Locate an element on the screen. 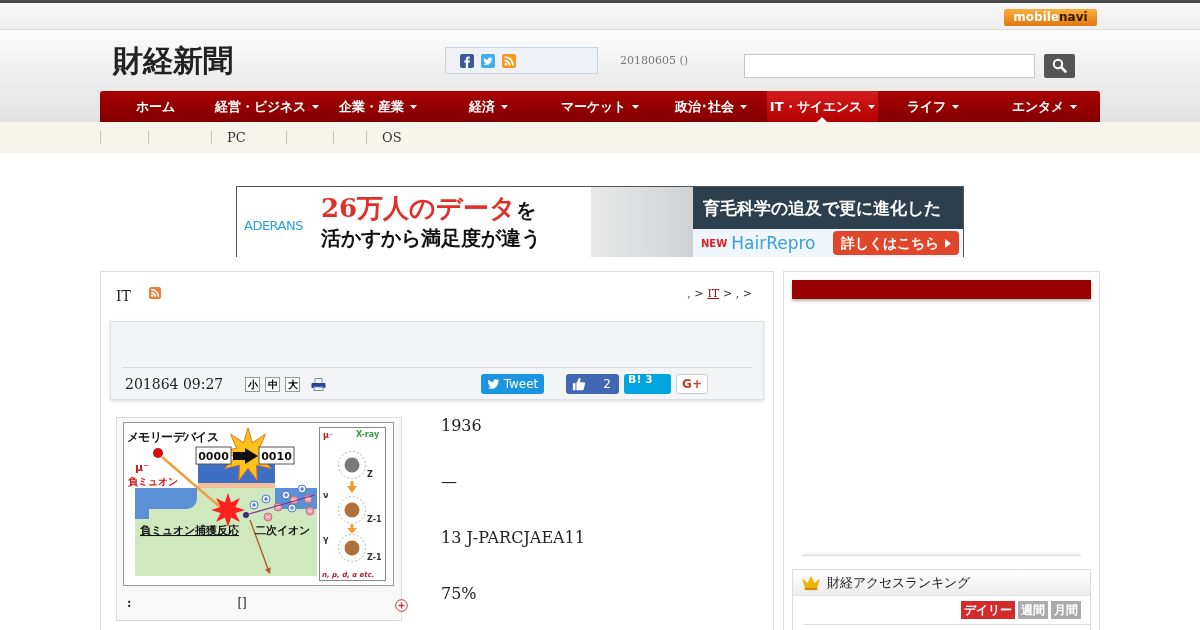 Image resolution: width=1200 pixels, height=630 pixels. font-size-button: 中 is located at coordinates (273, 384).